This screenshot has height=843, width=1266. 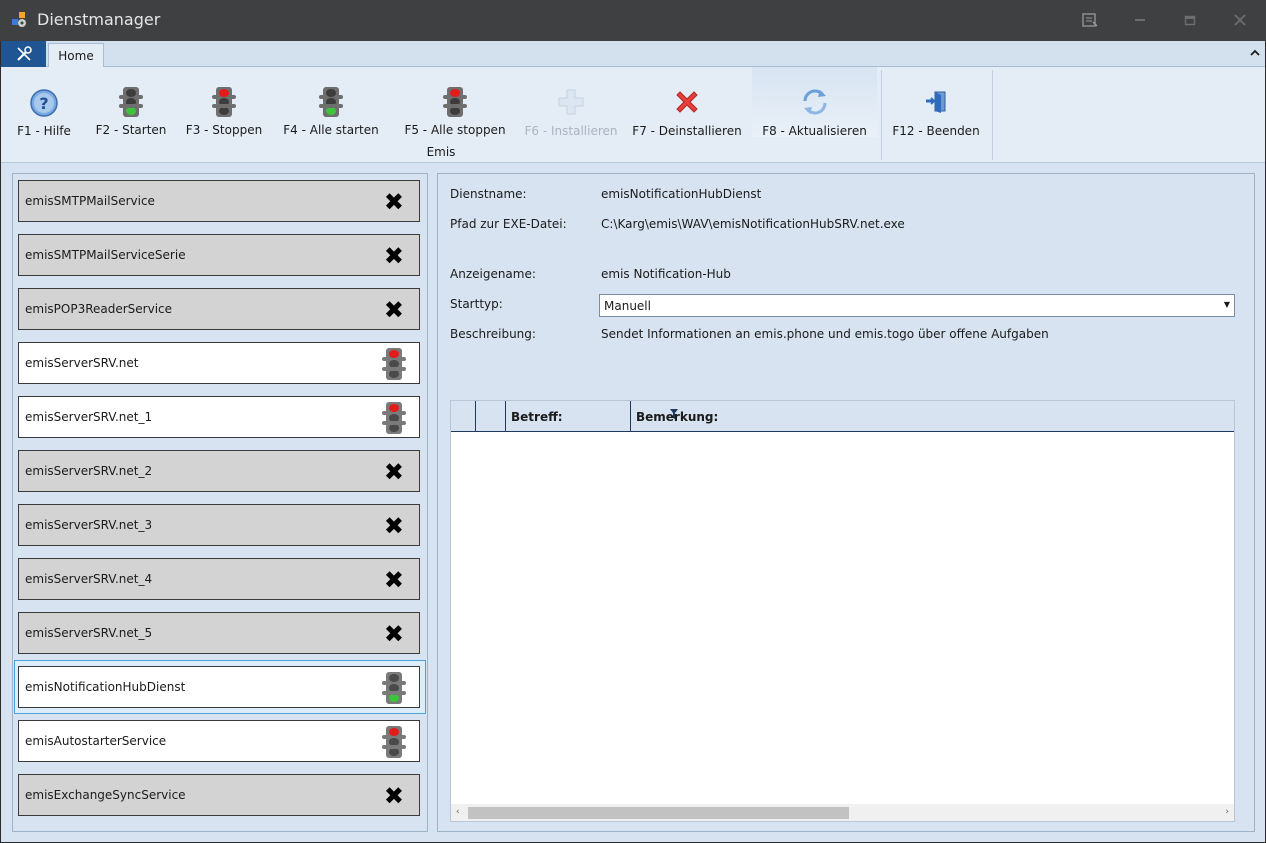 I want to click on close-button, so click(x=1240, y=20).